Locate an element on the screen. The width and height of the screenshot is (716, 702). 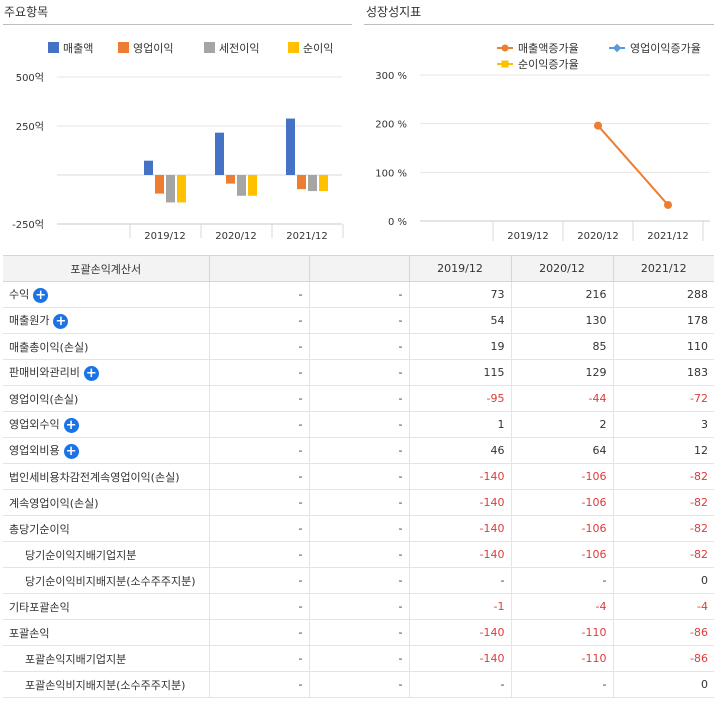
row-label: 포괄손익지배기업지분 is located at coordinates (76, 659).